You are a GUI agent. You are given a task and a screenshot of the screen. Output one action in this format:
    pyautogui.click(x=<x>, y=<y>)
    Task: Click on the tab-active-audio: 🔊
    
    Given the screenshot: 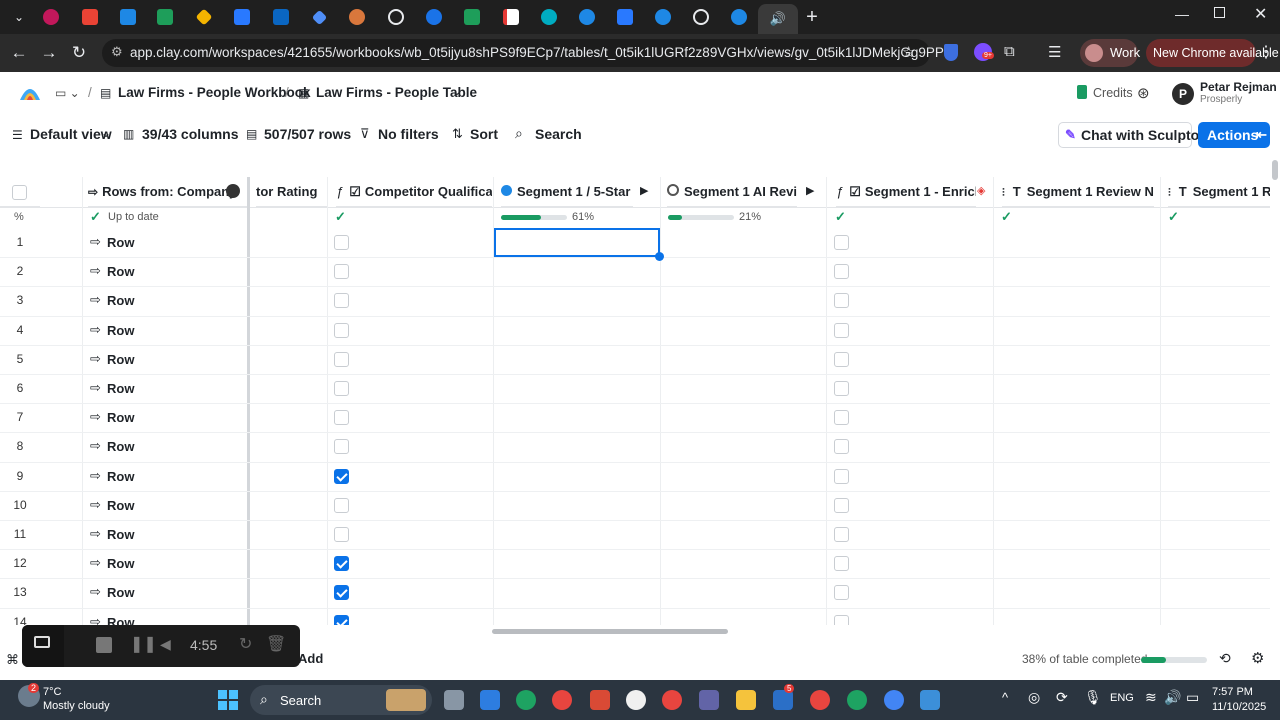 What is the action you would take?
    pyautogui.click(x=778, y=19)
    